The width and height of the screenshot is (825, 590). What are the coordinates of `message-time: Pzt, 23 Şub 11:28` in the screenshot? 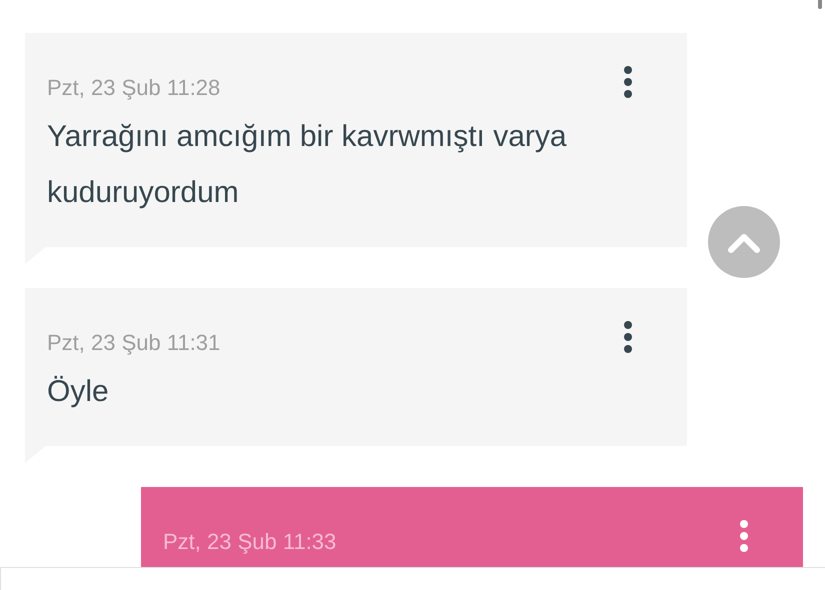 It's located at (133, 88).